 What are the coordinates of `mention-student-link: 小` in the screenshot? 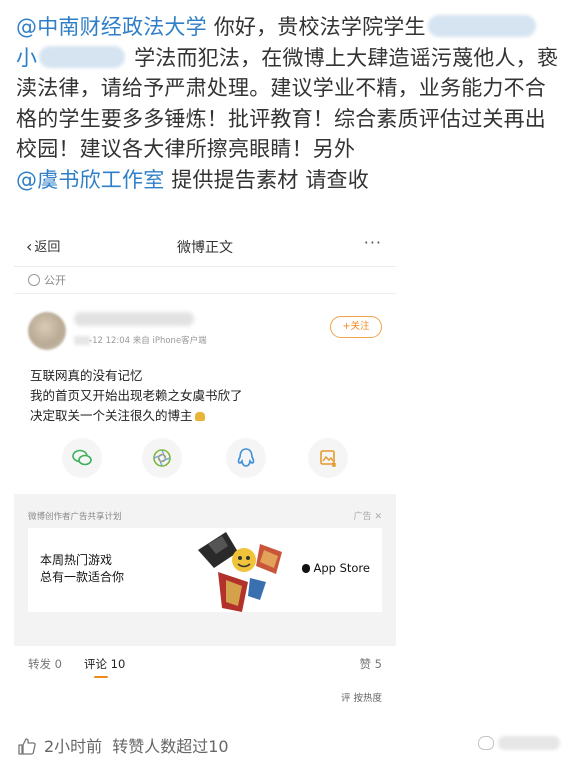 It's located at (71, 57).